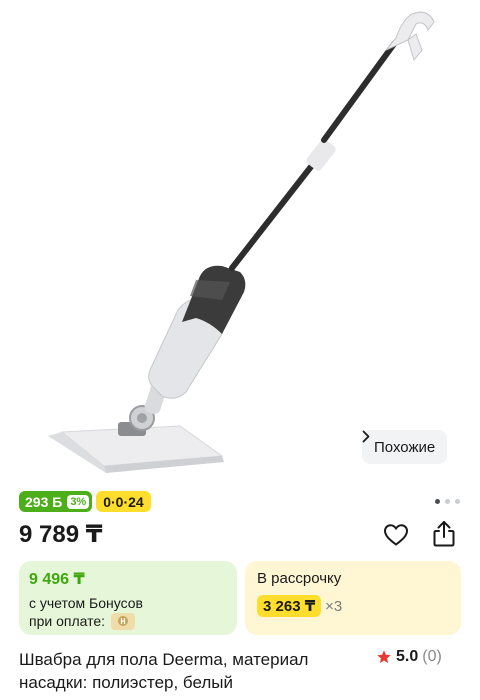  Describe the element at coordinates (67, 621) in the screenshot. I see `bonus-price-caption-2: при оплате:` at that location.